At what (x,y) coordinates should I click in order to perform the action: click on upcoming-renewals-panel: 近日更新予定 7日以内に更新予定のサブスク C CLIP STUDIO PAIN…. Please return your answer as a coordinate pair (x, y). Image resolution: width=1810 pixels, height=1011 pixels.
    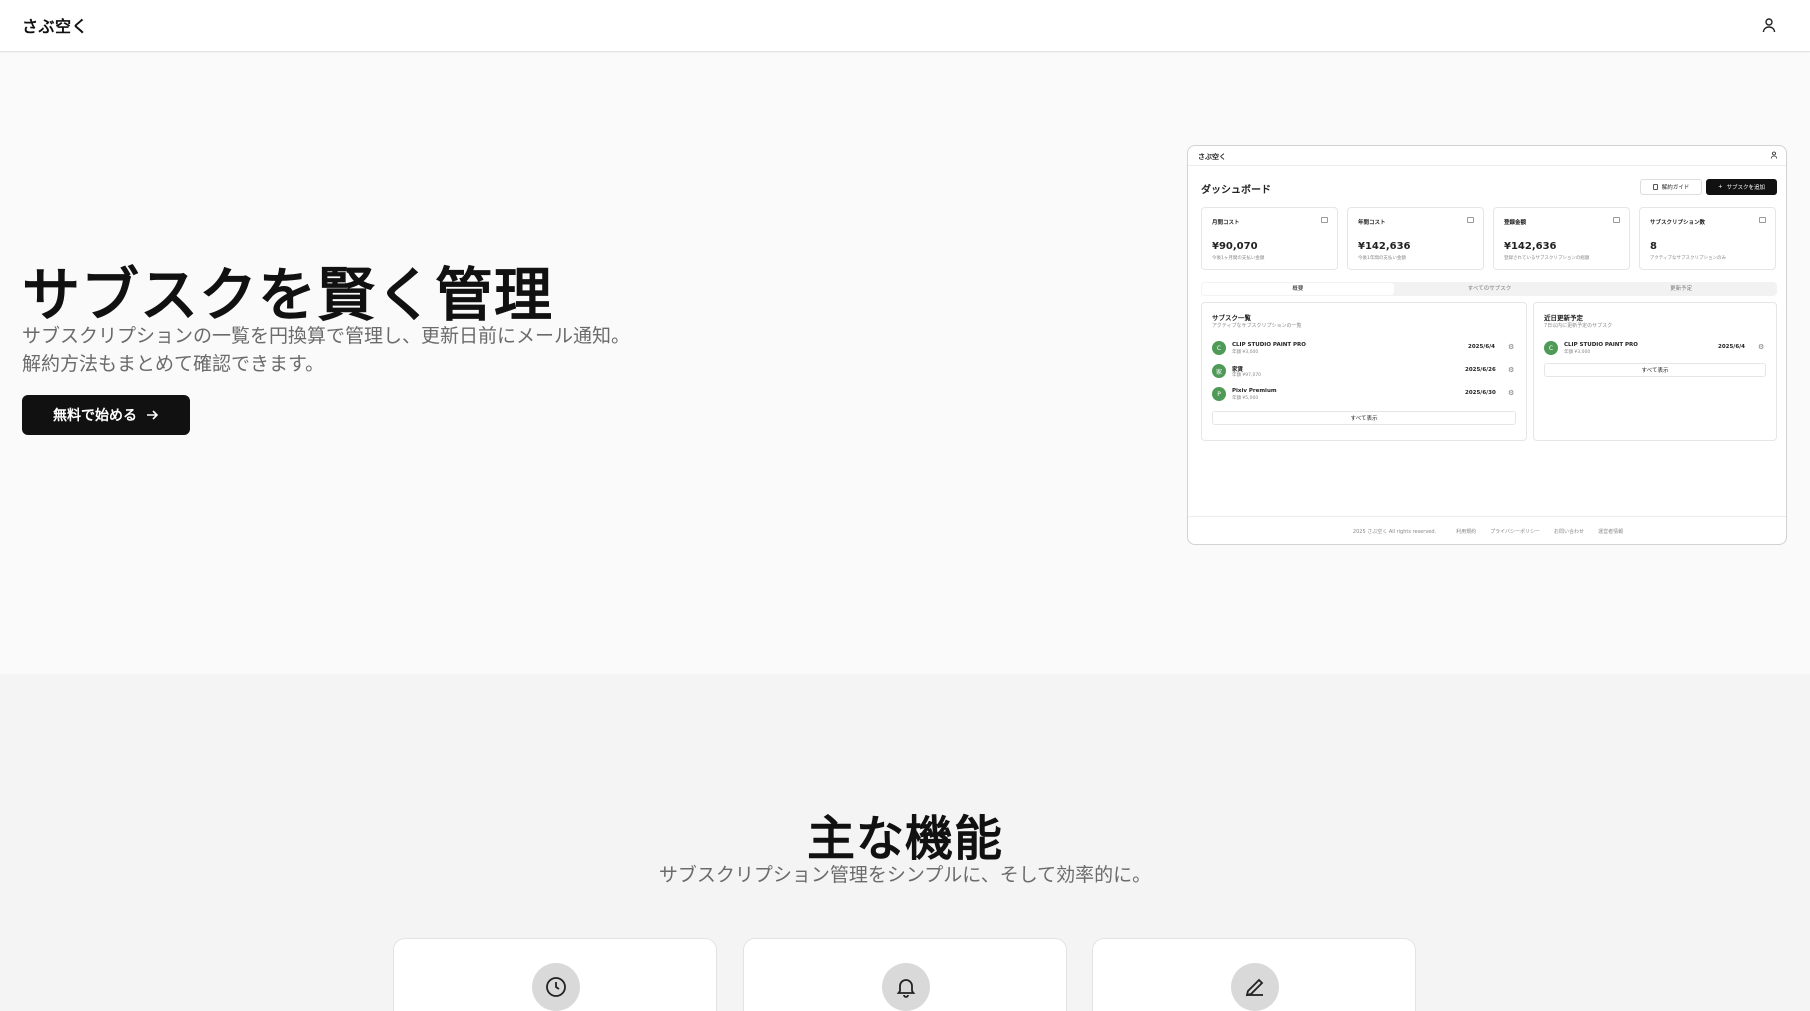
    Looking at the image, I should click on (1655, 371).